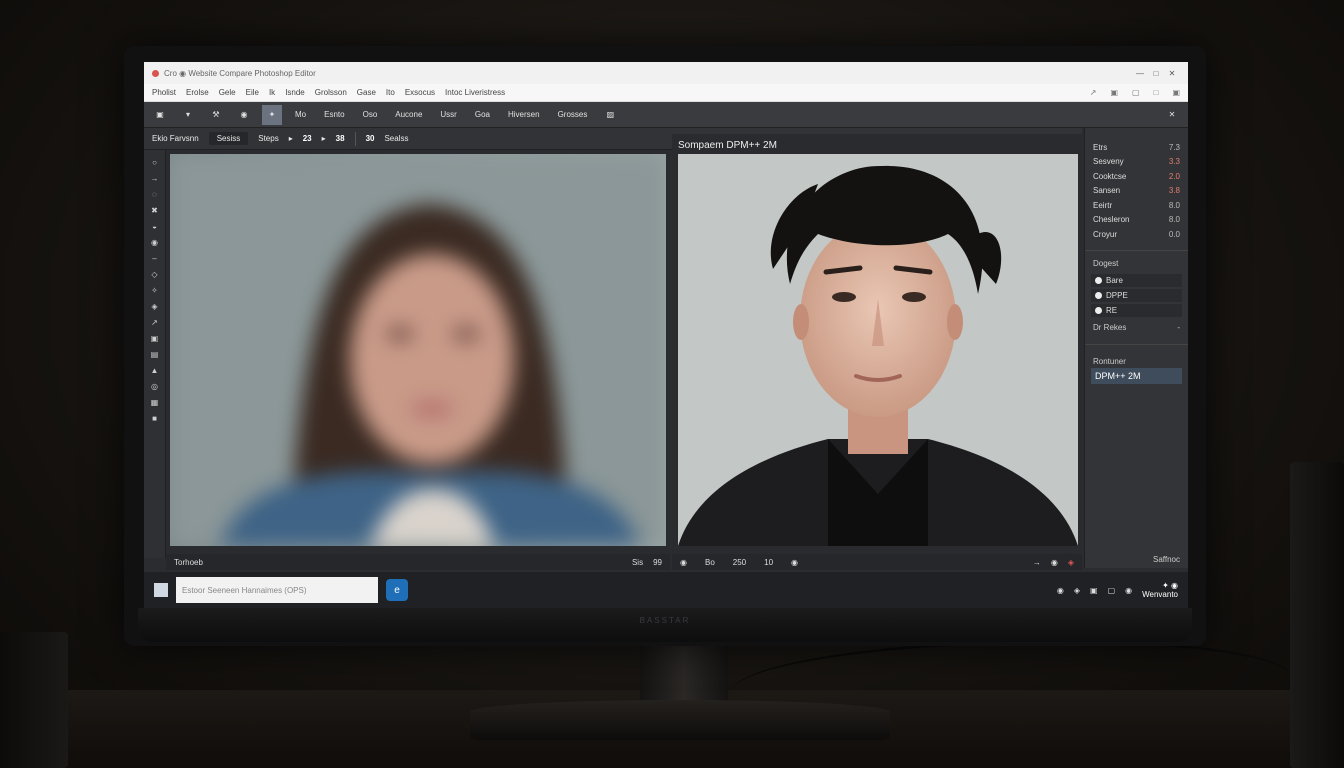 Image resolution: width=1344 pixels, height=768 pixels. Describe the element at coordinates (277, 590) in the screenshot. I see `taskbar-search: Estoor Seeneen Hannaimes (OPS)` at that location.